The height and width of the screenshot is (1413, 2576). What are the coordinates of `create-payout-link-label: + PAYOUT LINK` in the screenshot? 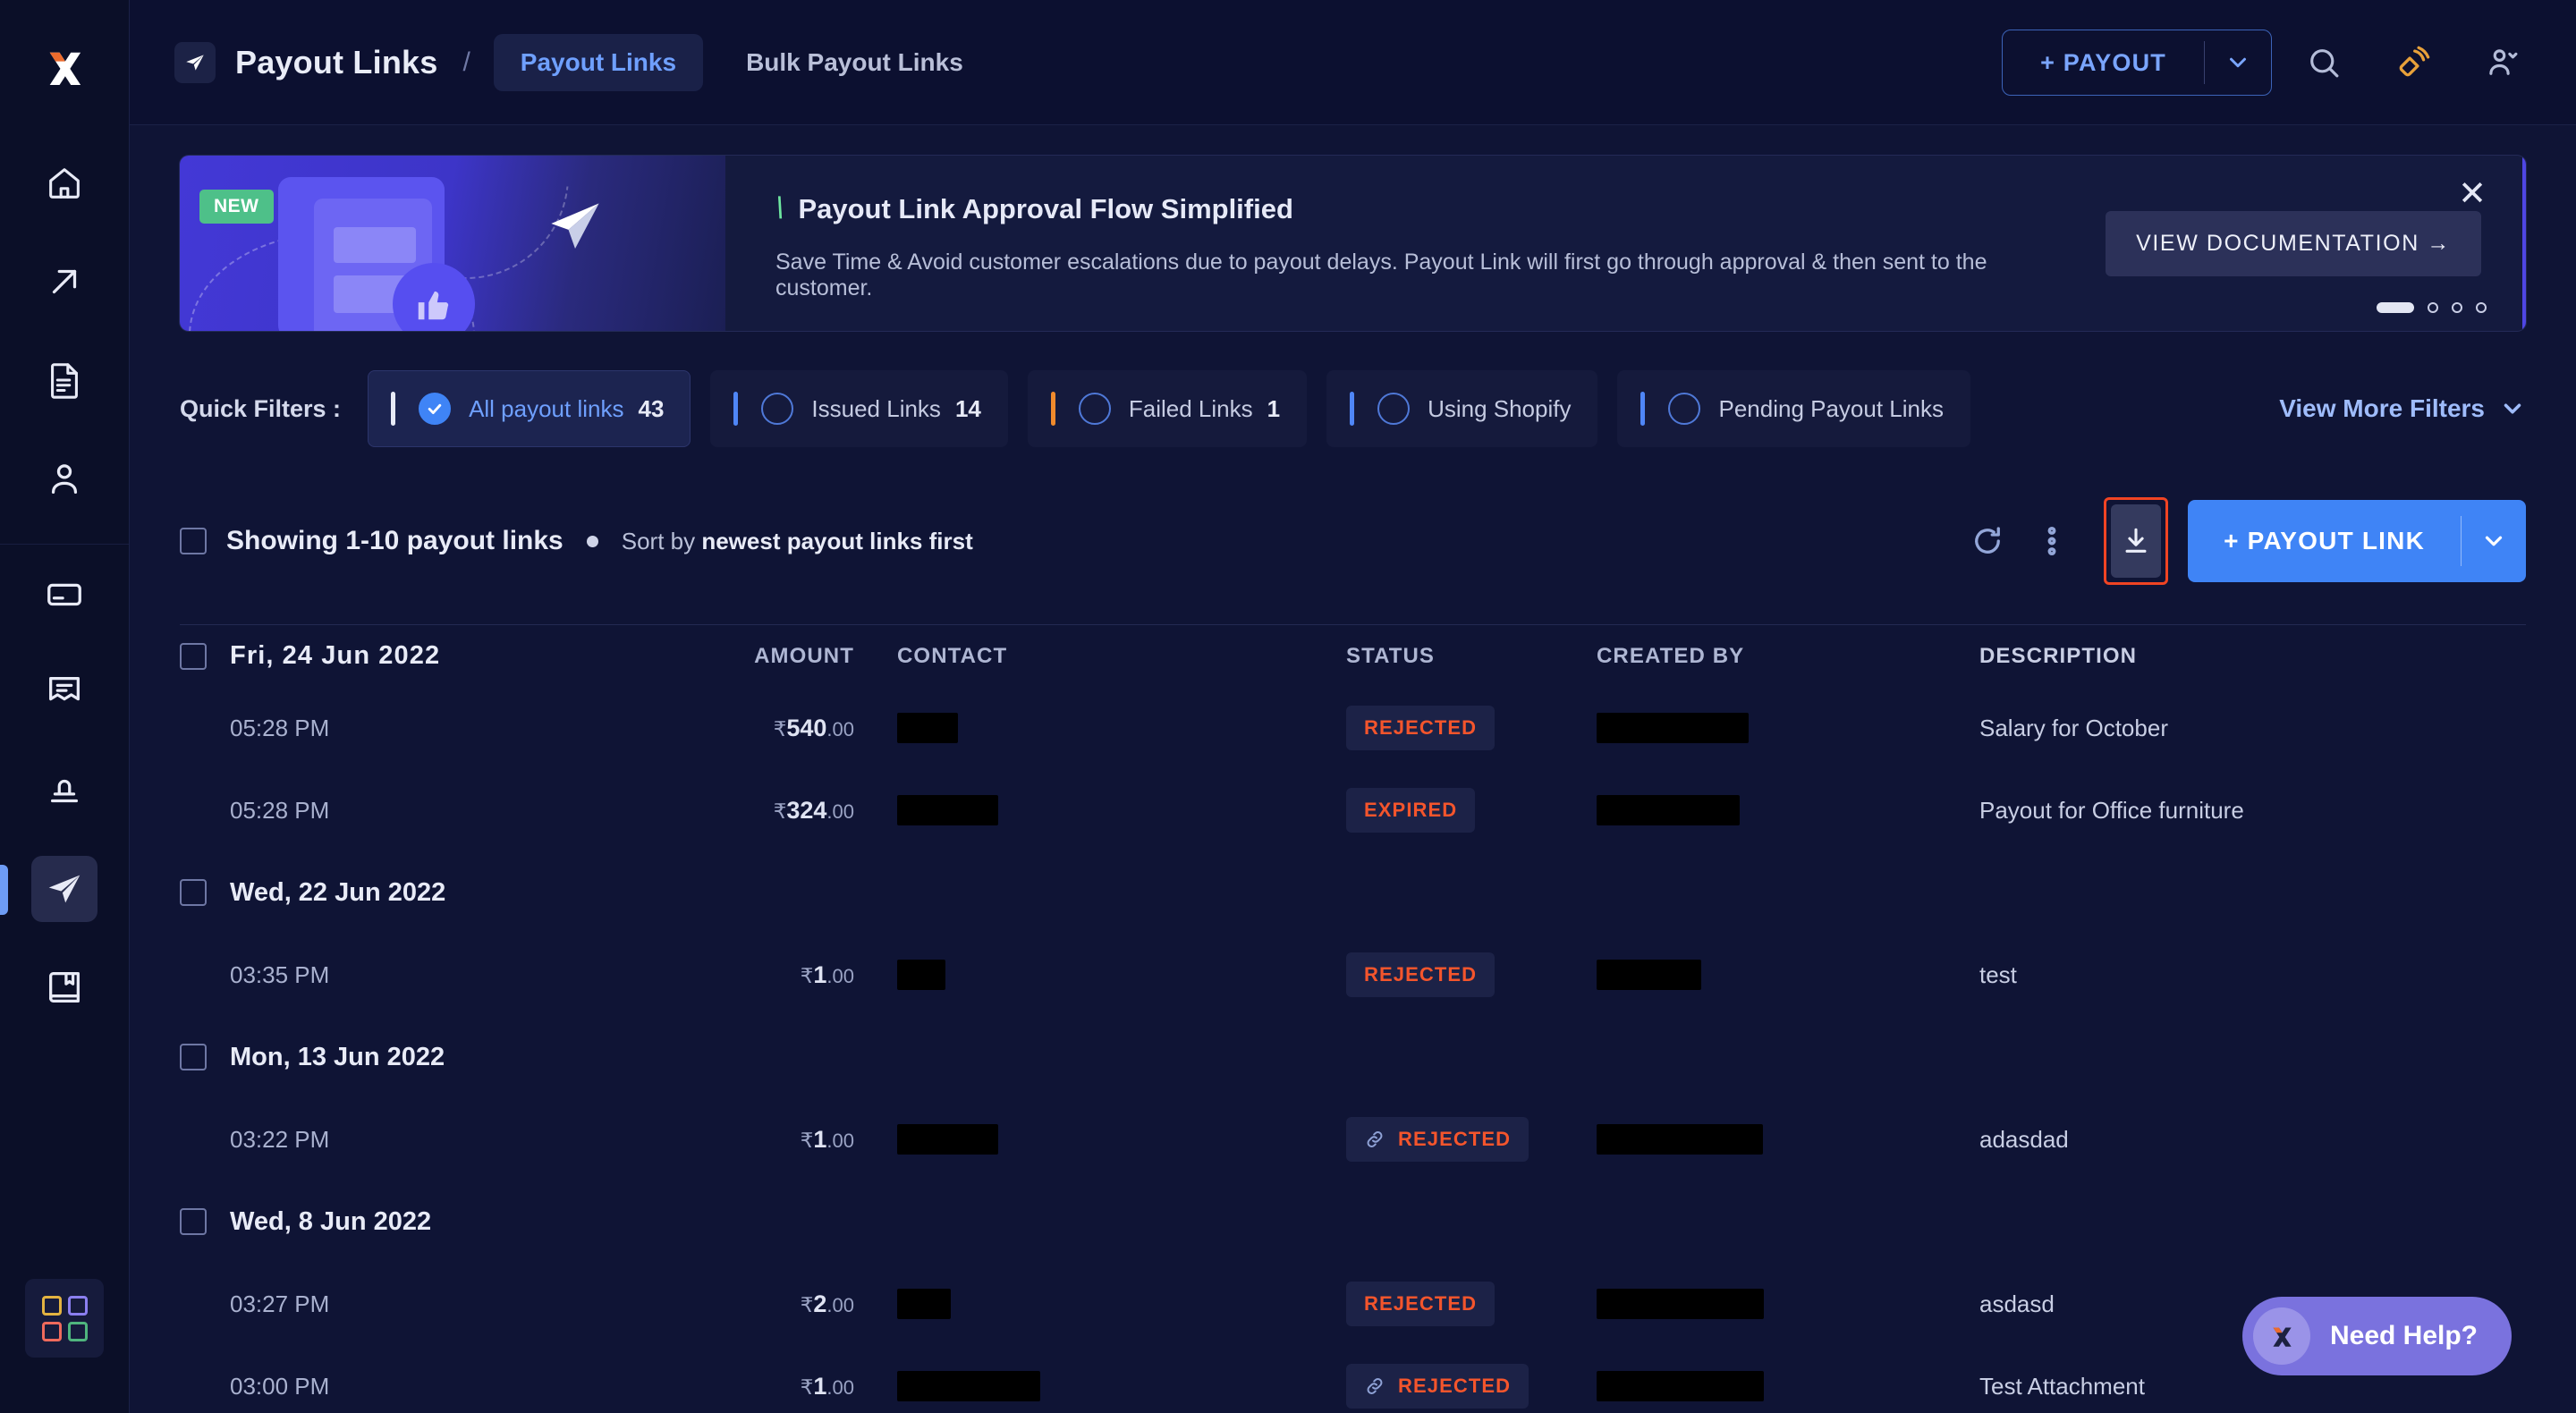 It's located at (2324, 541).